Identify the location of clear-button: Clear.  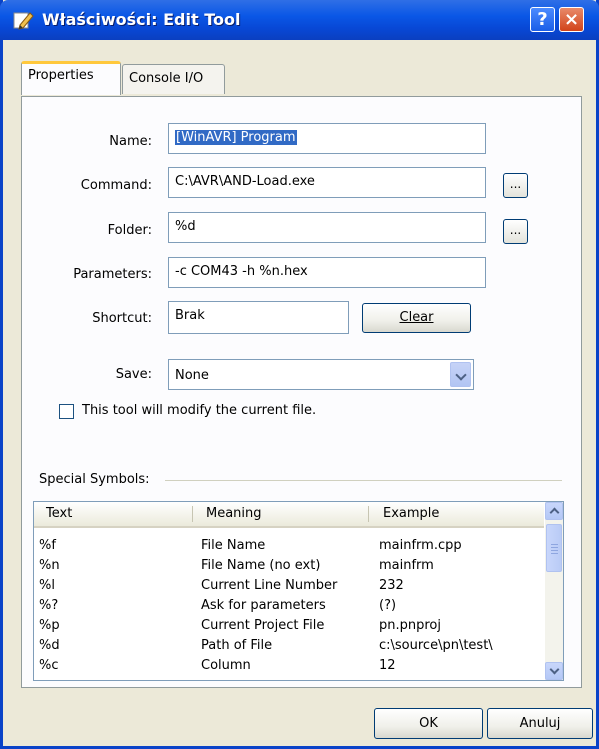
(416, 318).